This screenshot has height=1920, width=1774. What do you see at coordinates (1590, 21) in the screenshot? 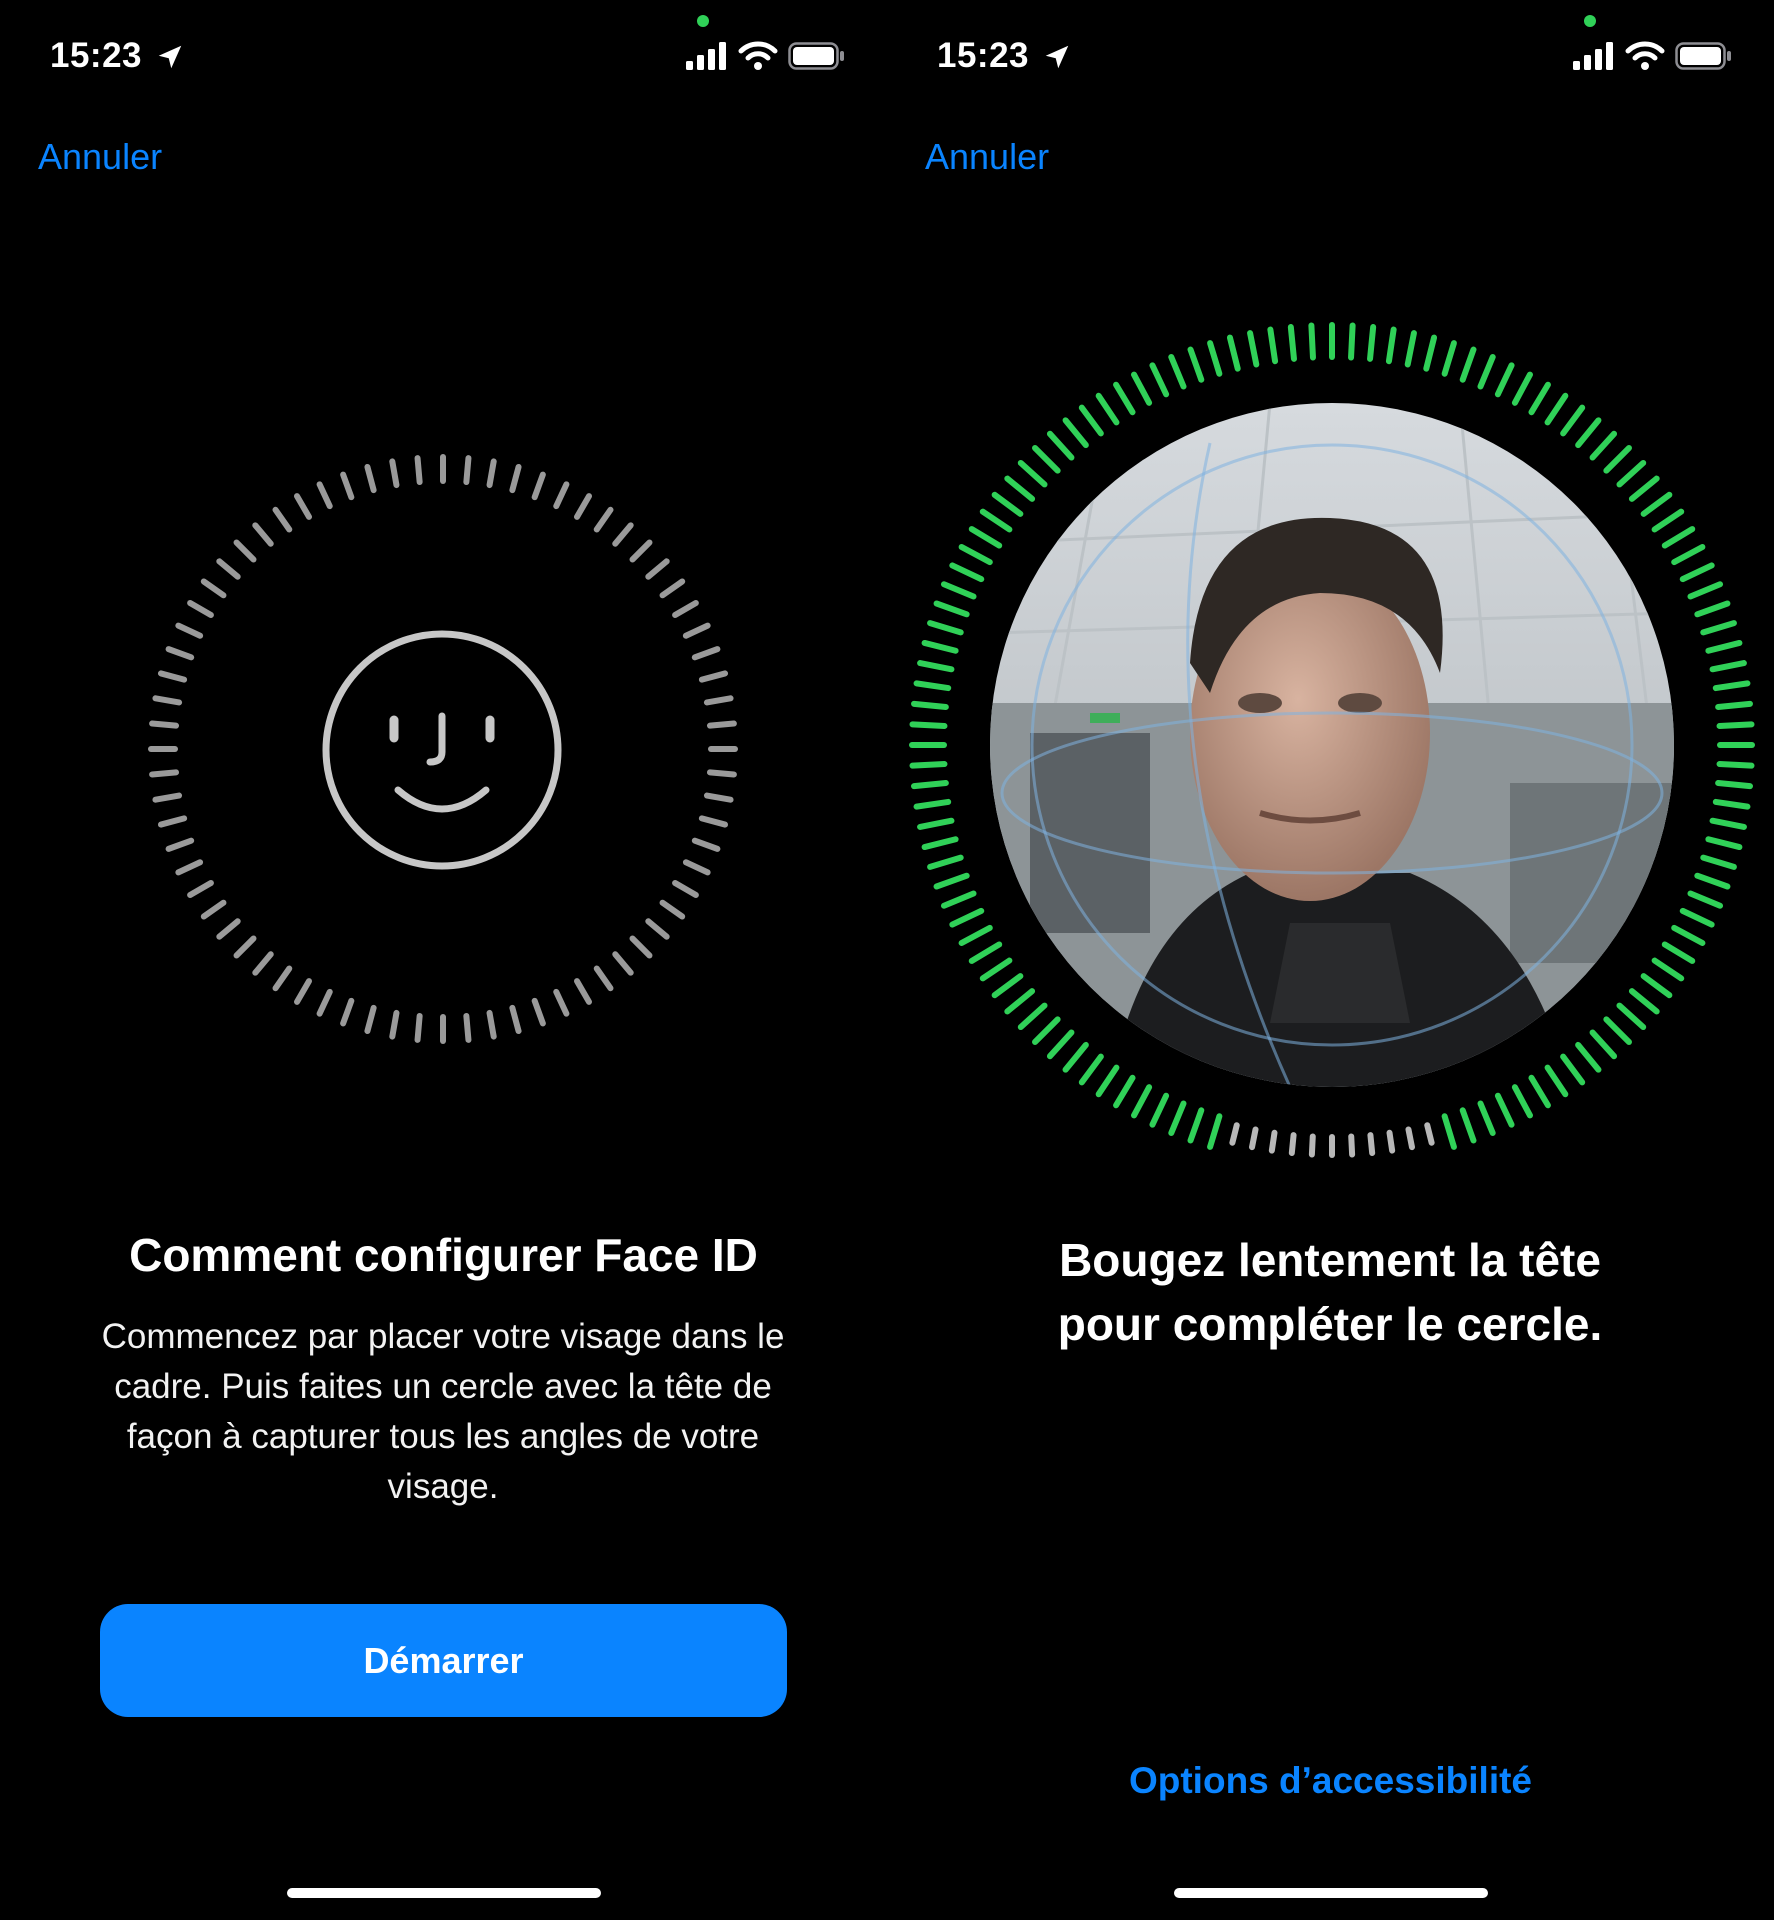
I see `camera-in-use-dot` at bounding box center [1590, 21].